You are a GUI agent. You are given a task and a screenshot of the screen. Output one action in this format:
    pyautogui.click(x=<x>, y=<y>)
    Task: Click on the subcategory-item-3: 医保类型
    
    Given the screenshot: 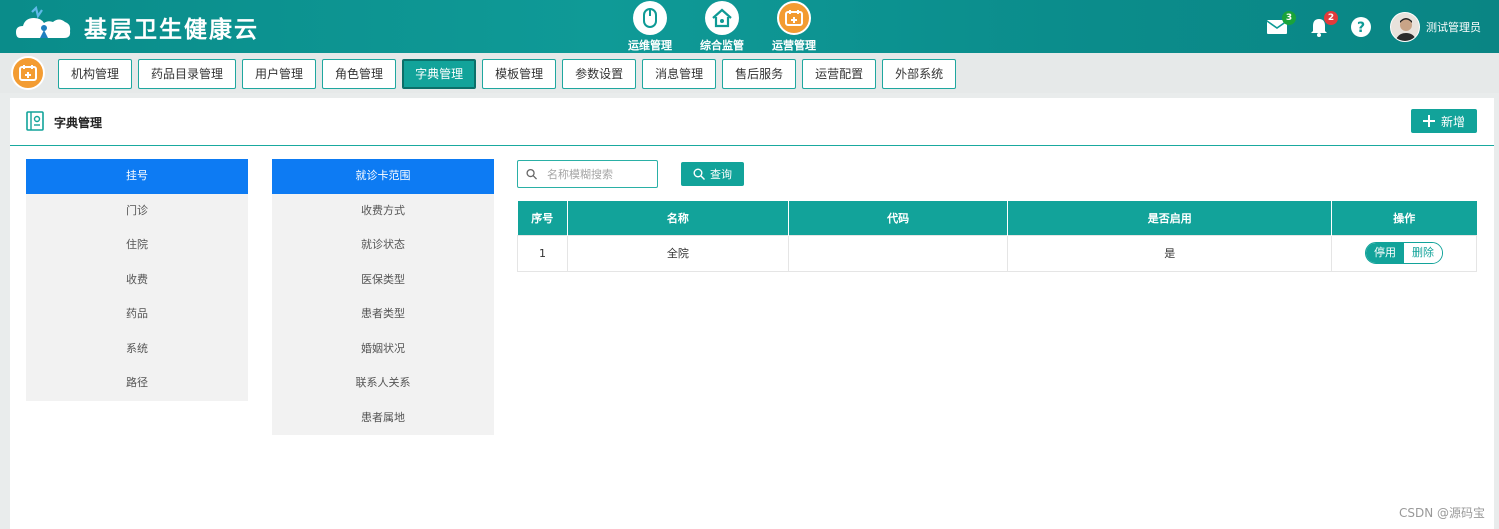 What is the action you would take?
    pyautogui.click(x=383, y=280)
    